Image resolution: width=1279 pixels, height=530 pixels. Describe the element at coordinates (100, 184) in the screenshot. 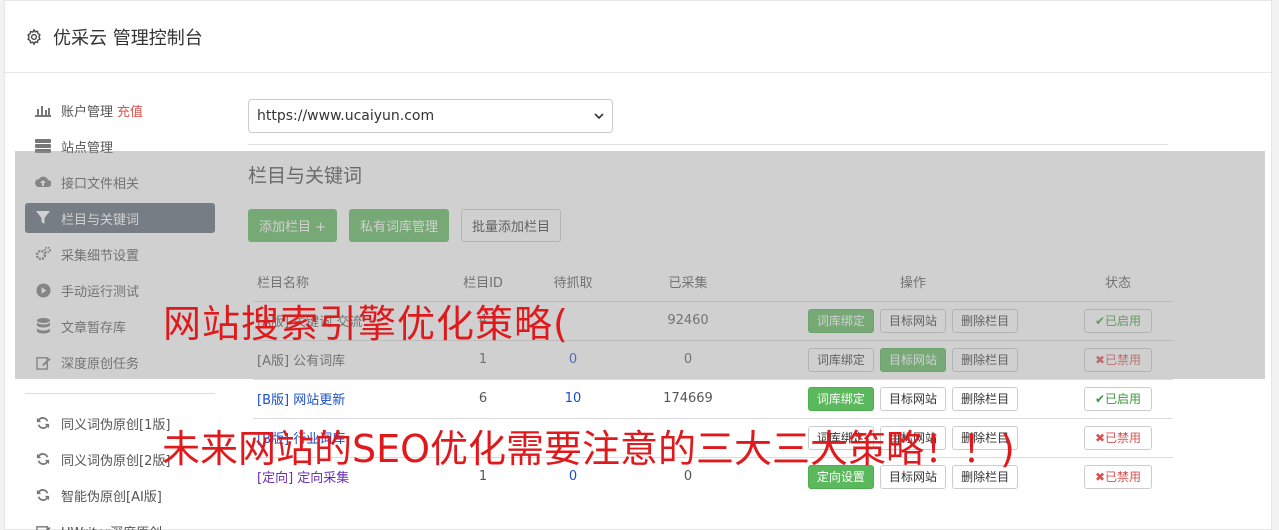

I see `sidebar-item-label: 接口文件相关` at that location.